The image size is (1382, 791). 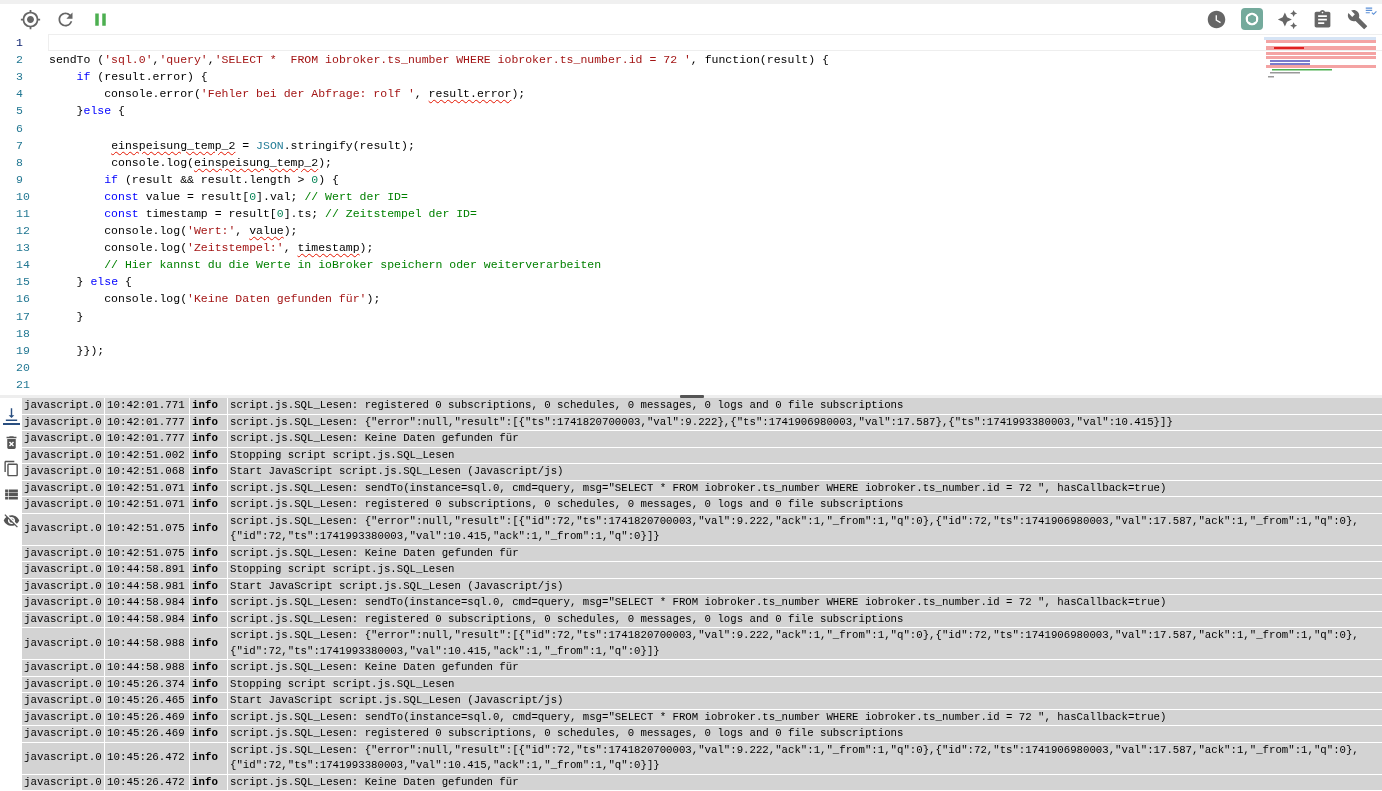 I want to click on eye-off-icon, so click(x=11, y=520).